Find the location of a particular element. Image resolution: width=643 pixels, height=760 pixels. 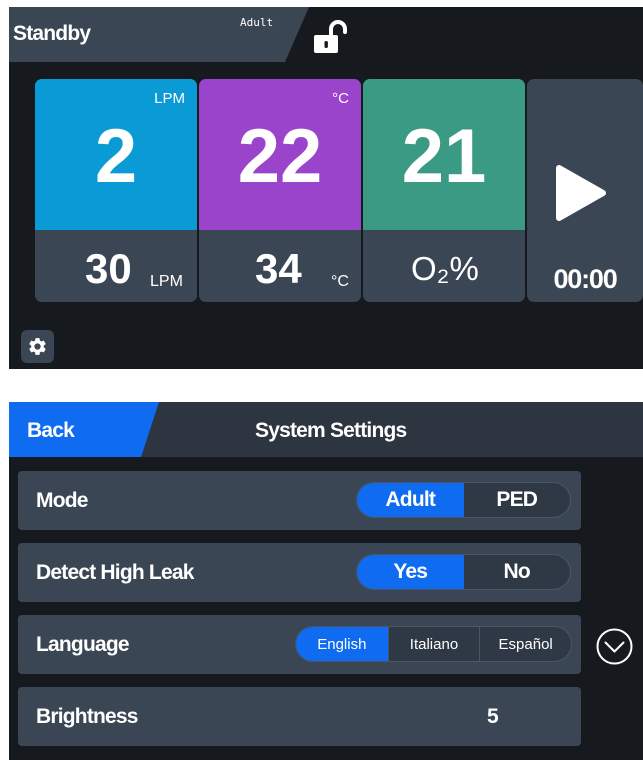

oxygen-current: 21 is located at coordinates (444, 154).